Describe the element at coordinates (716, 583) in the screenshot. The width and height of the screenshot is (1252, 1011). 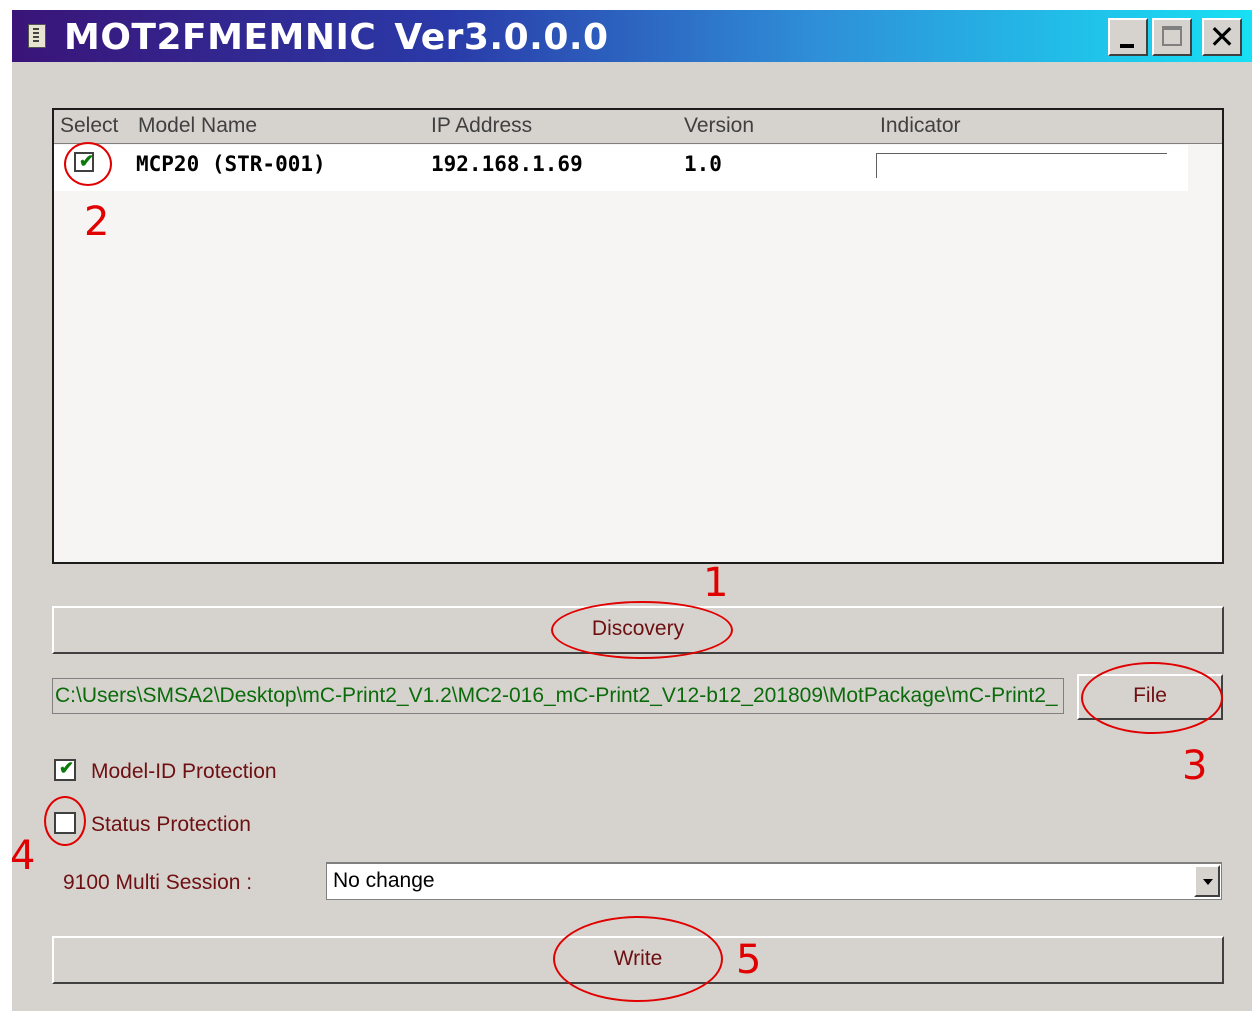
I see `annotation-number: 1` at that location.